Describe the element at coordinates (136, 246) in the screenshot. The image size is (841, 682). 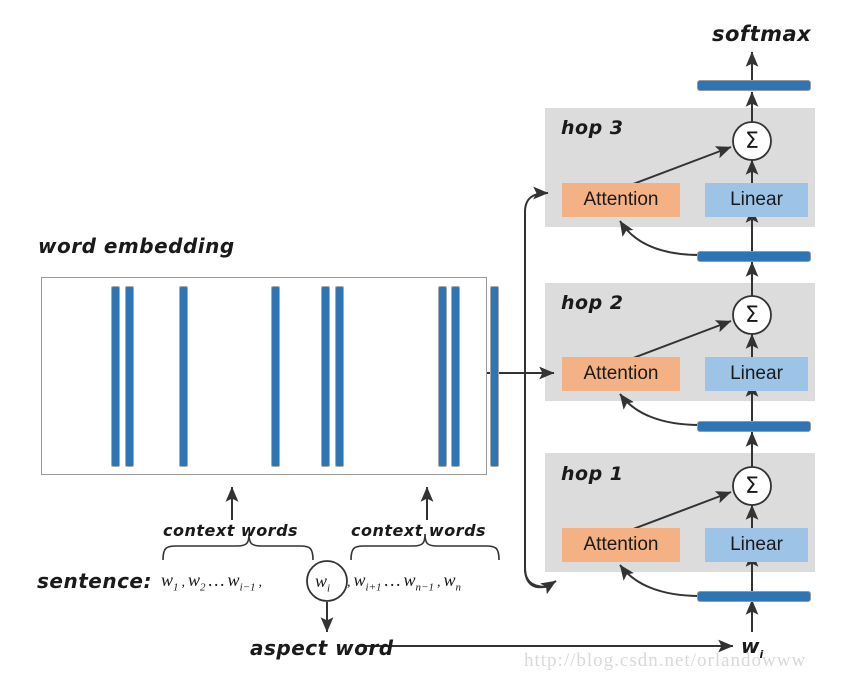
I see `word-embedding-label: word embedding` at that location.